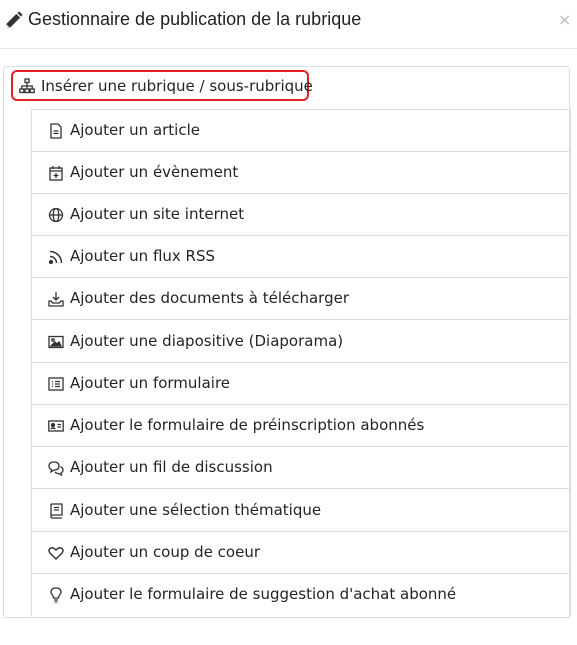 The height and width of the screenshot is (645, 577). I want to click on comments-icon, so click(56, 468).